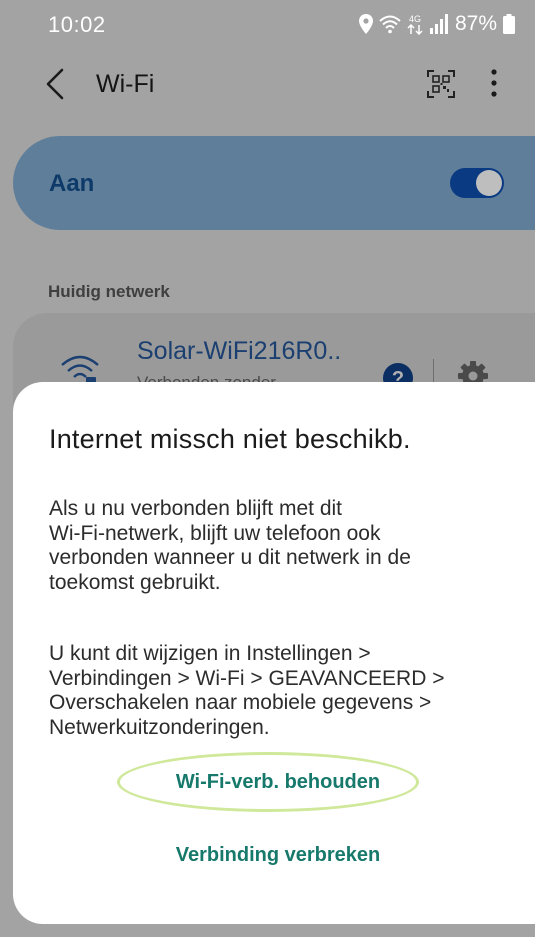  I want to click on status-time: 10:02, so click(77, 24).